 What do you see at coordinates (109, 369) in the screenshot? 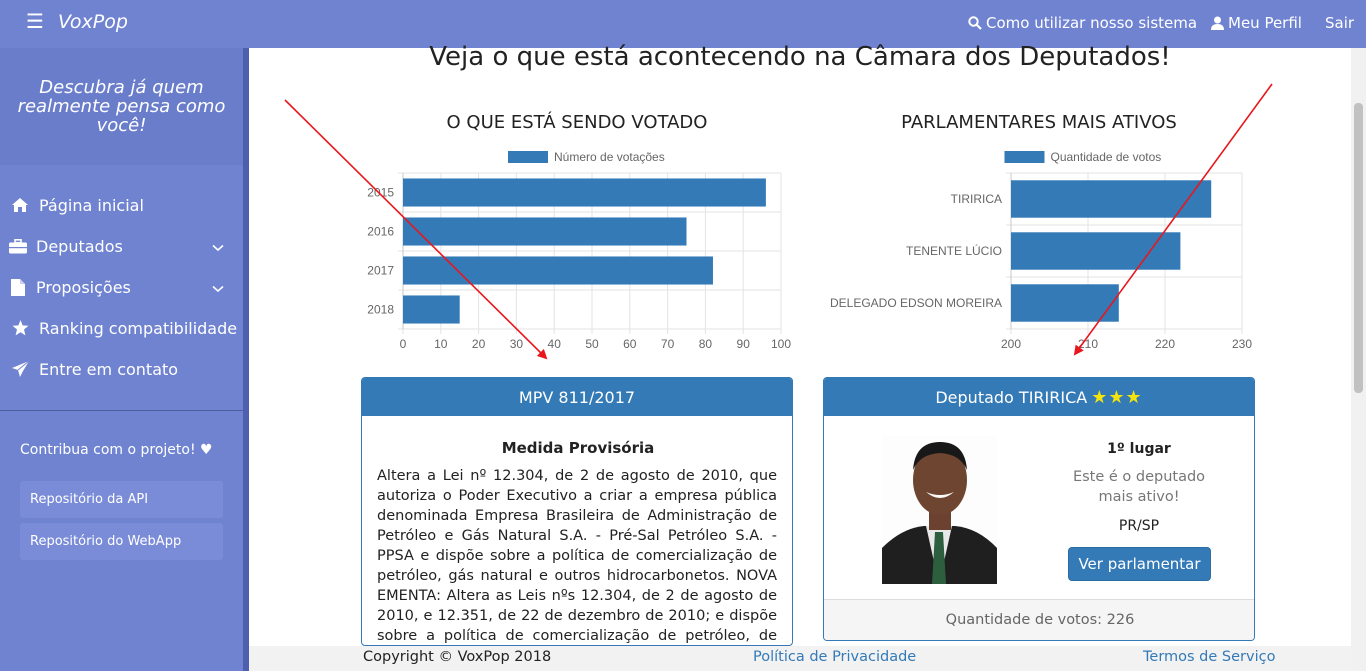
I see `sidebar-item-label: Entre em contato` at bounding box center [109, 369].